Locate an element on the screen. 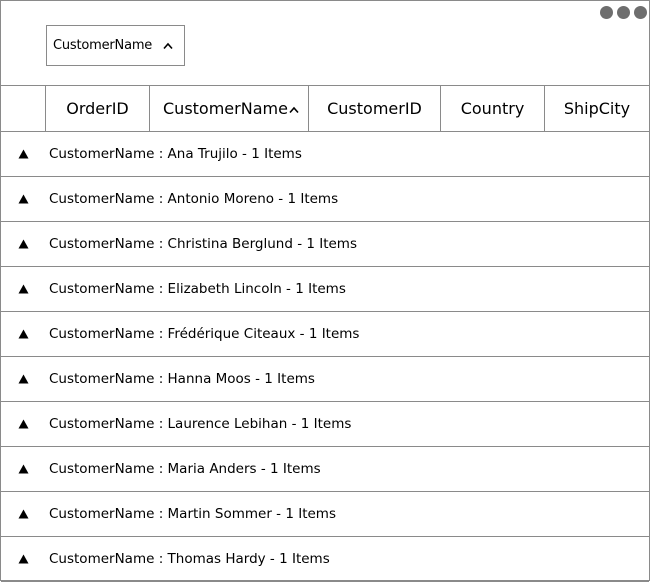 The width and height of the screenshot is (650, 582). group-caption-row: CustomerName : Thomas Hardy - 1 Items is located at coordinates (325, 559).